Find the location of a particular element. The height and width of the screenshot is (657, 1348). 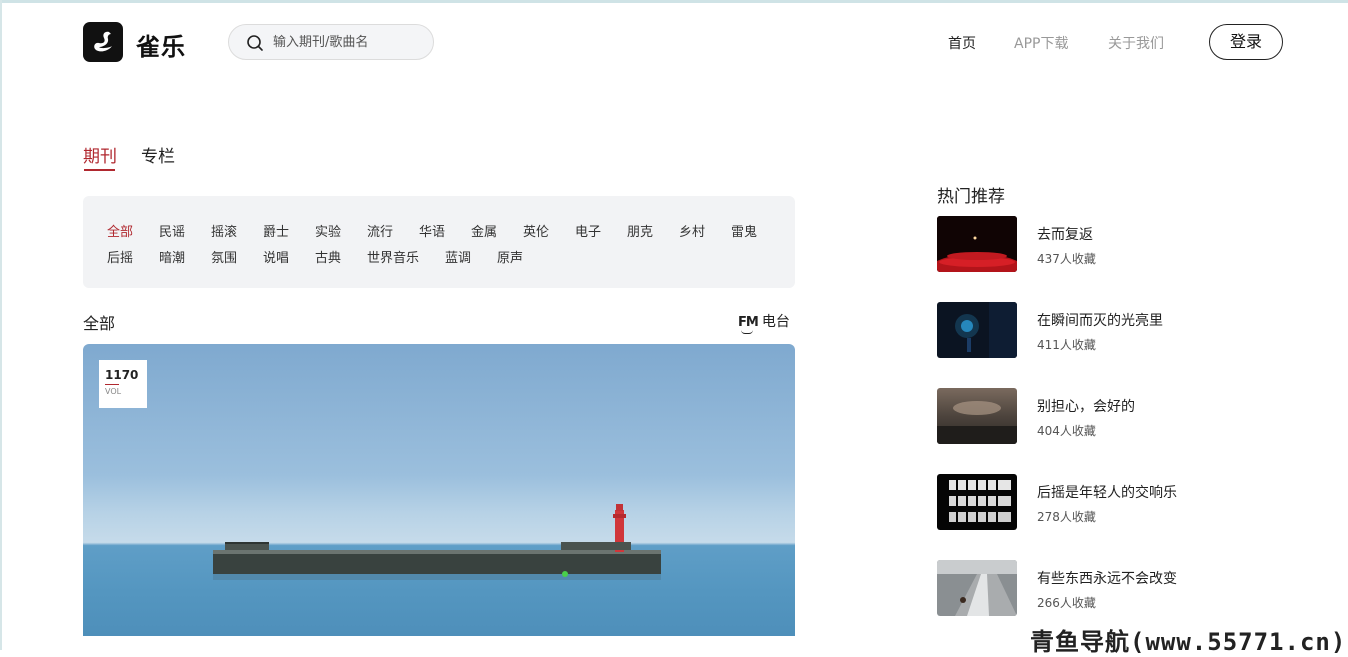

category-item: 乡村 is located at coordinates (692, 230).